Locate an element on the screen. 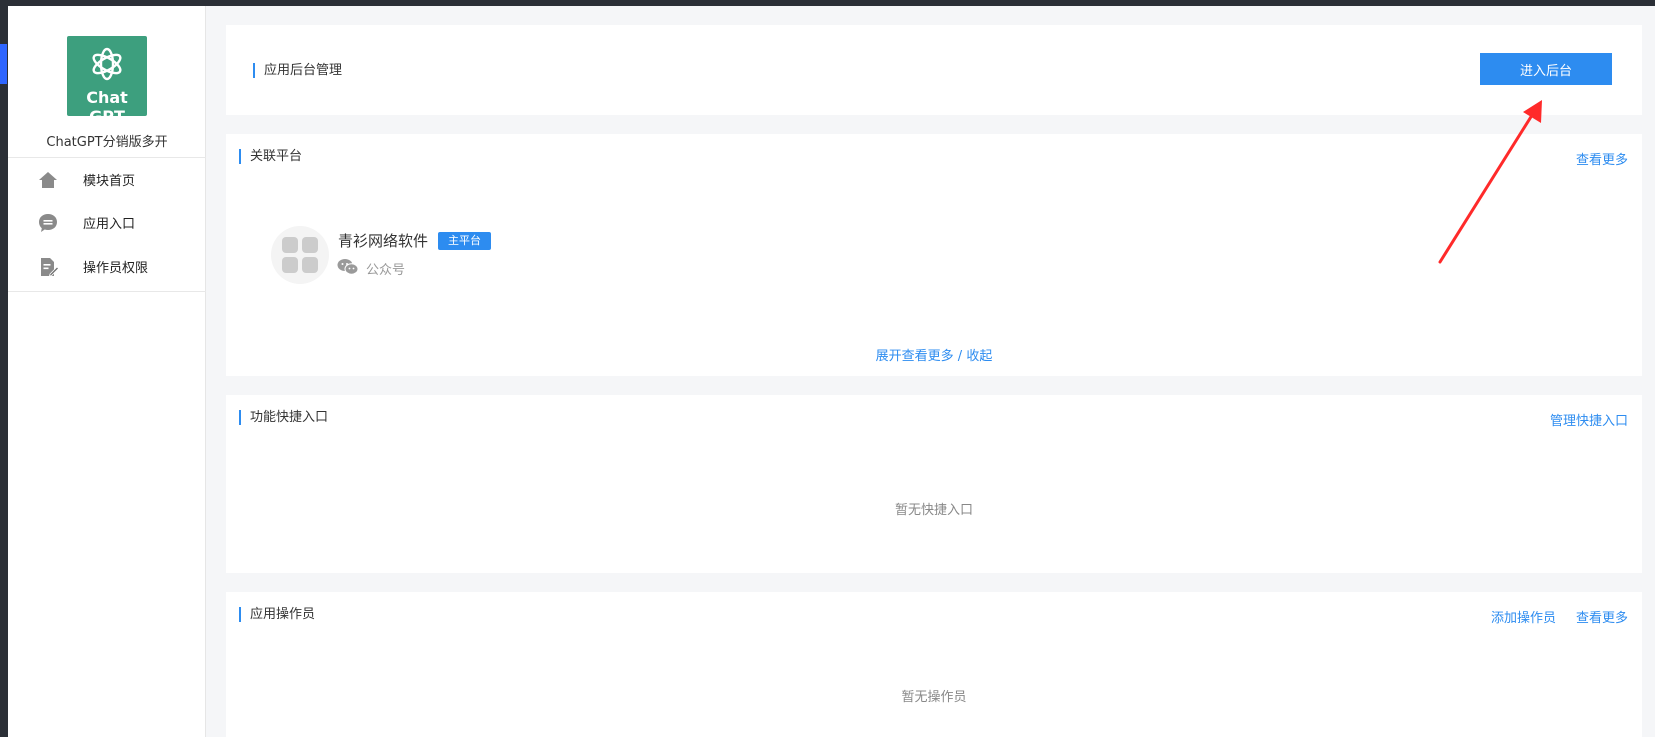 Image resolution: width=1655 pixels, height=737 pixels. home-icon is located at coordinates (48, 180).